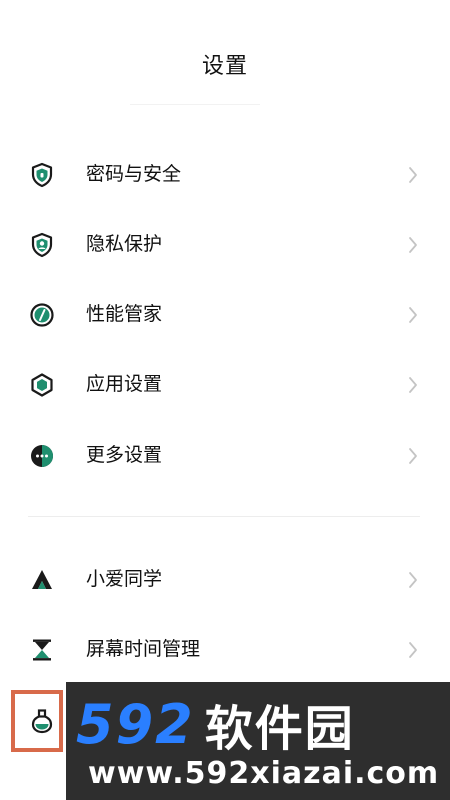  Describe the element at coordinates (42, 315) in the screenshot. I see `performance-gauge-icon` at that location.